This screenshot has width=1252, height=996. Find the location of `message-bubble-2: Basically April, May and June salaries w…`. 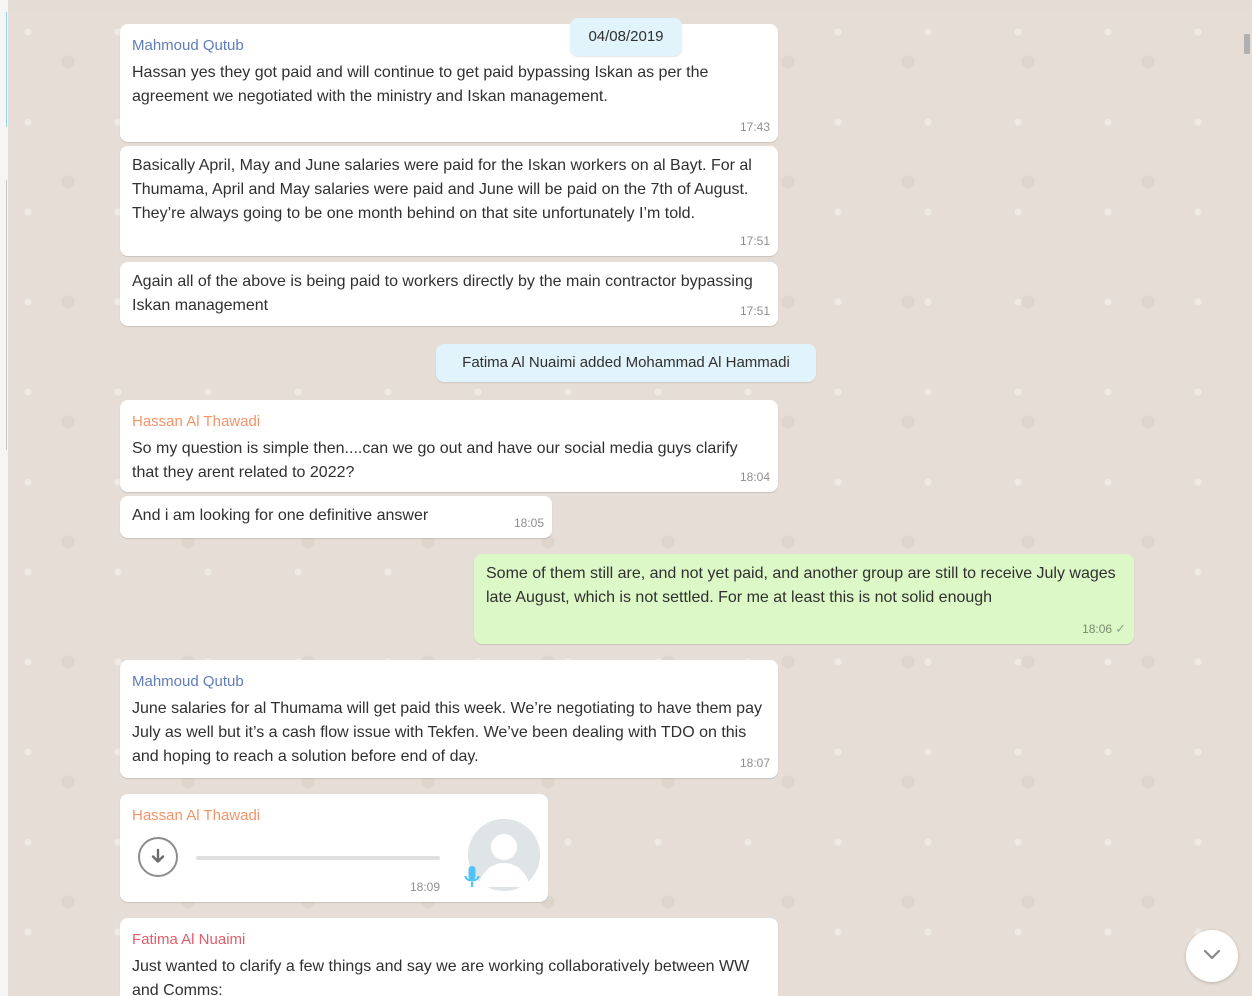

message-bubble-2: Basically April, May and June salaries w… is located at coordinates (449, 201).